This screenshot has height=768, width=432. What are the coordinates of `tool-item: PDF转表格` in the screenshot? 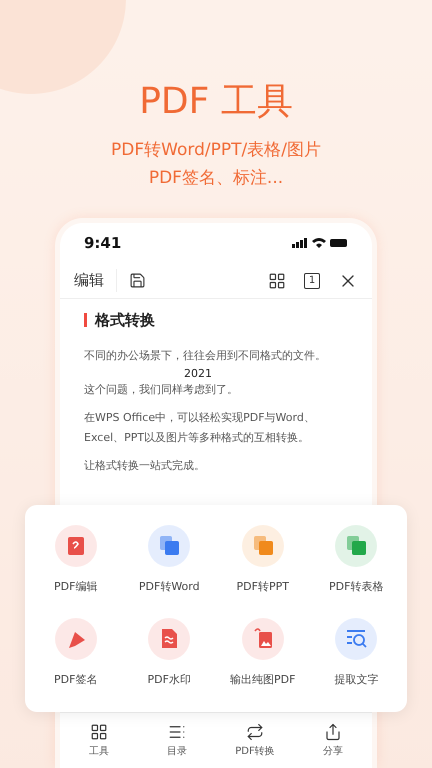 It's located at (356, 562).